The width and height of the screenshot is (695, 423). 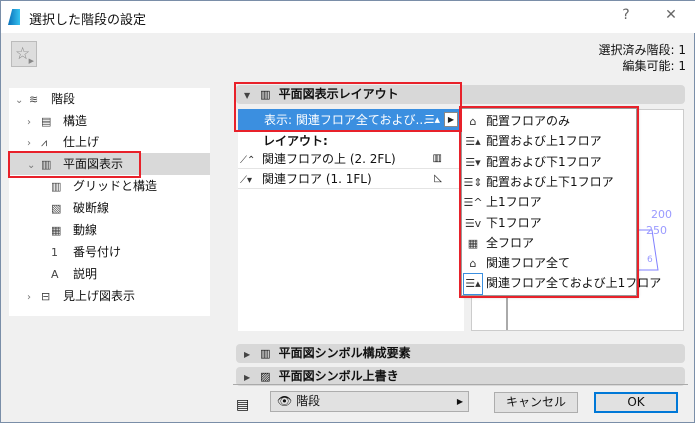 I want to click on tree-item-structure: › ▤ 構造, so click(x=57, y=121).